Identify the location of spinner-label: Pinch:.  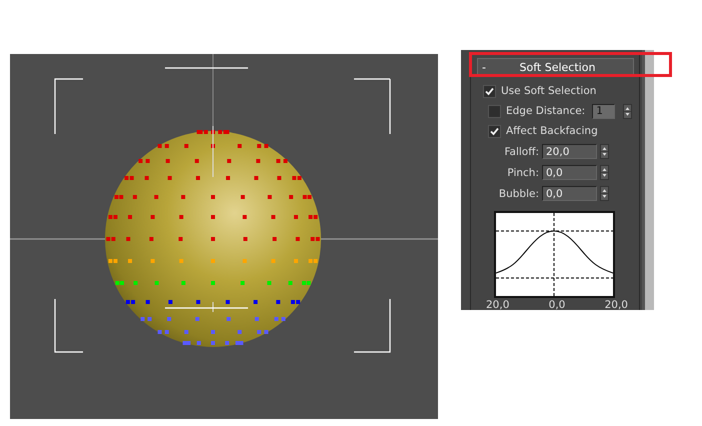
(522, 172).